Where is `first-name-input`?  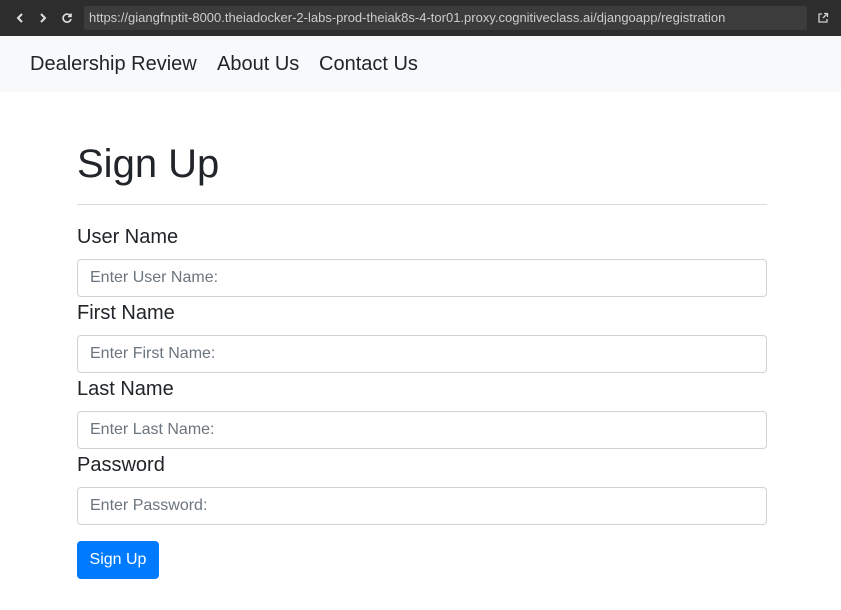
first-name-input is located at coordinates (422, 354).